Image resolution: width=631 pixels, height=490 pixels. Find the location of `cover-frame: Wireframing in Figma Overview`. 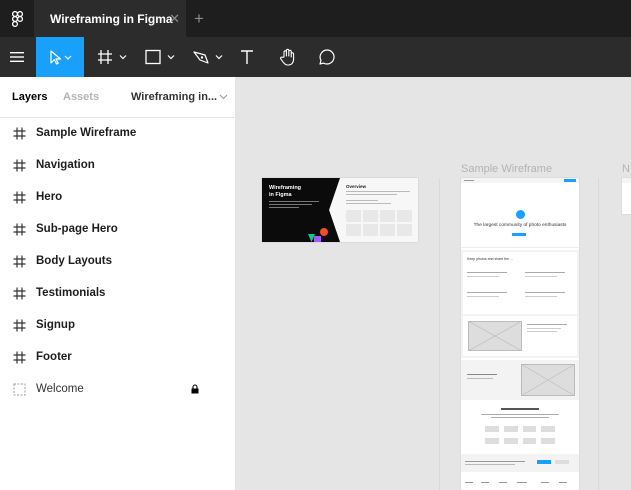

cover-frame: Wireframing in Figma Overview is located at coordinates (340, 210).